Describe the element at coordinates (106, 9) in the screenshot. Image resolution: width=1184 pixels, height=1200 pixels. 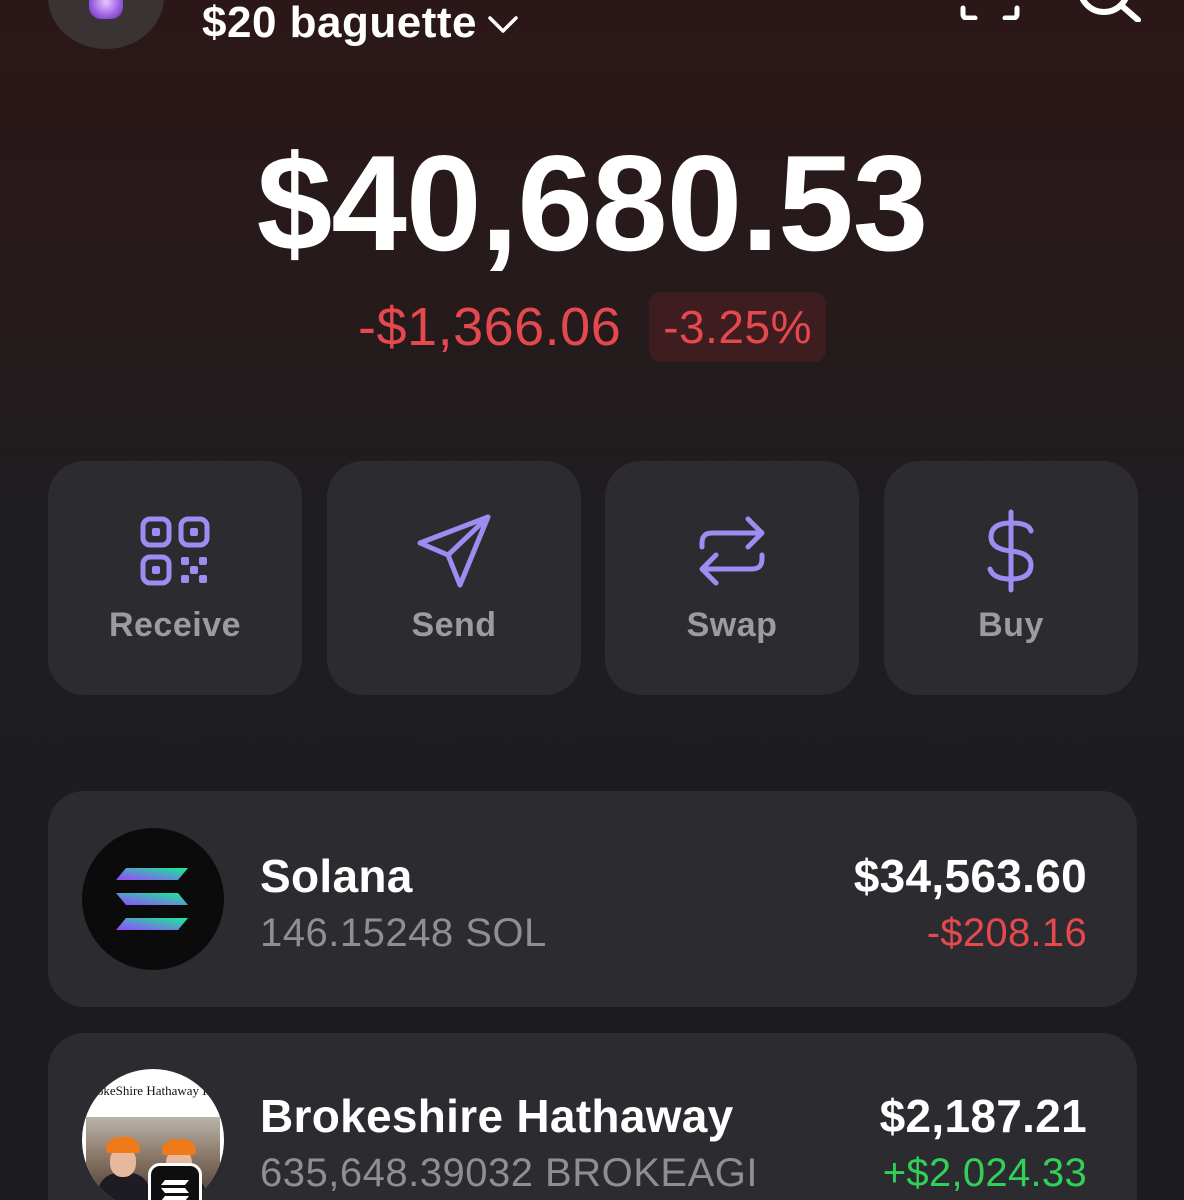
I see `crystal-ball-icon` at that location.